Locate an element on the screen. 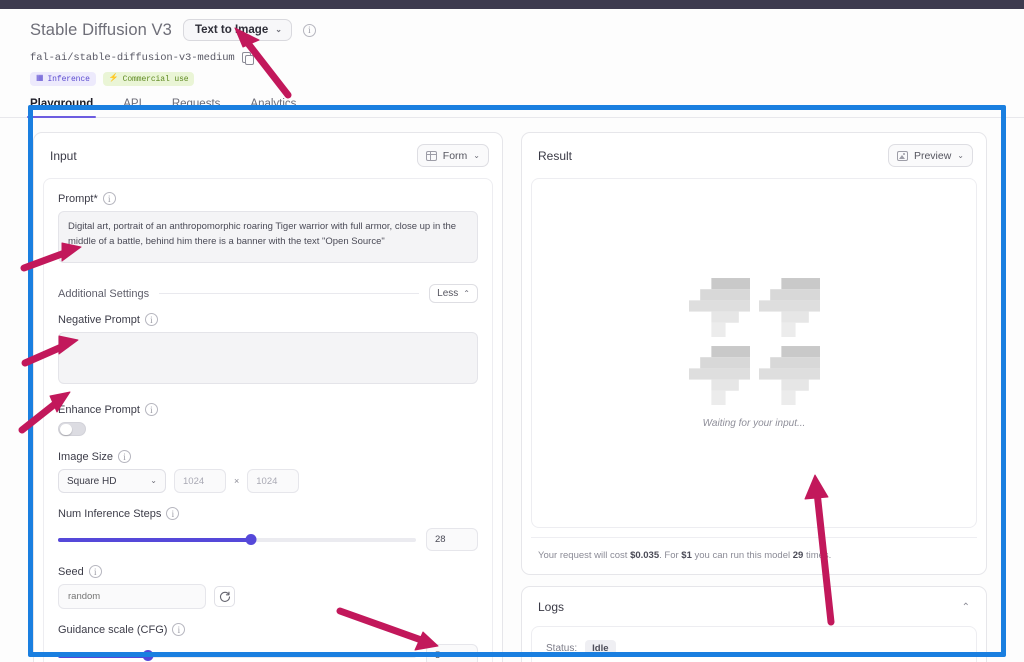 The width and height of the screenshot is (1024, 662). num-inference-steps-row: 28 is located at coordinates (268, 539).